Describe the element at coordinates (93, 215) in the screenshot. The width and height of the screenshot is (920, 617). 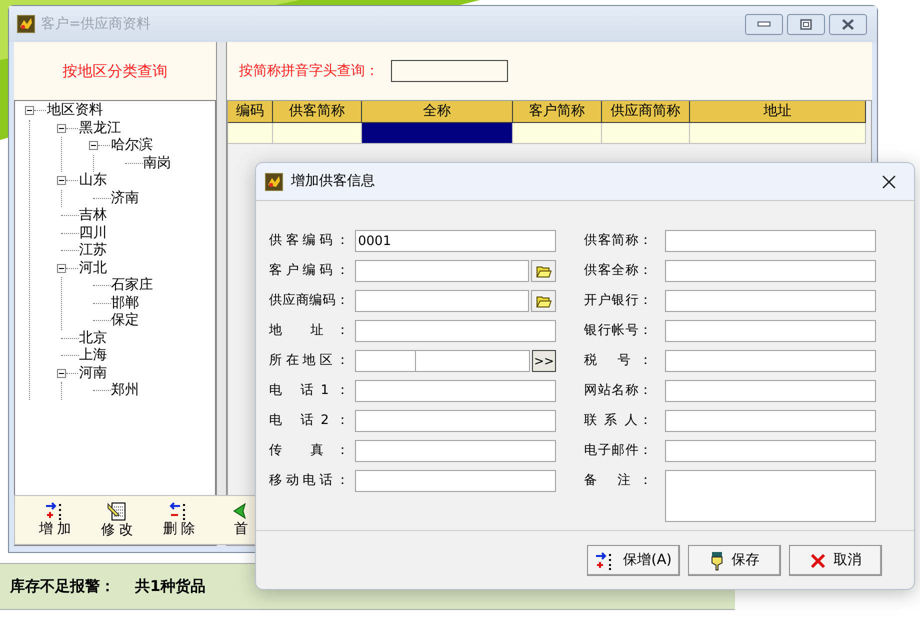
I see `tree-item: 吉林` at that location.